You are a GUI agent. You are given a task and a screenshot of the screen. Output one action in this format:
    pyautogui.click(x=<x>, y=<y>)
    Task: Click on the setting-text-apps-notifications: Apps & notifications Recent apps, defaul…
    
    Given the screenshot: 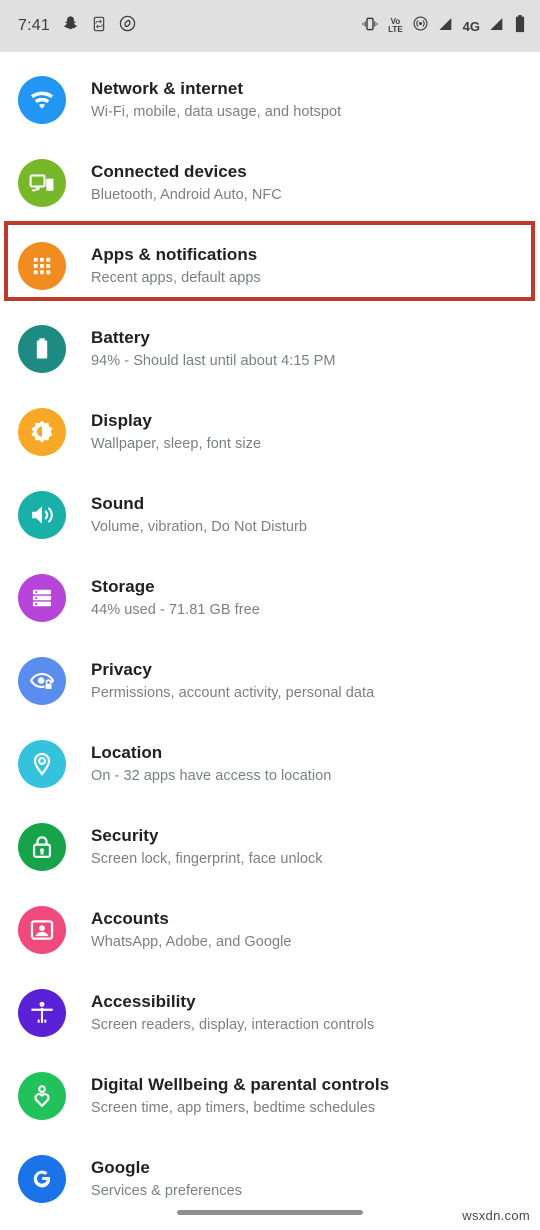 What is the action you would take?
    pyautogui.click(x=176, y=266)
    